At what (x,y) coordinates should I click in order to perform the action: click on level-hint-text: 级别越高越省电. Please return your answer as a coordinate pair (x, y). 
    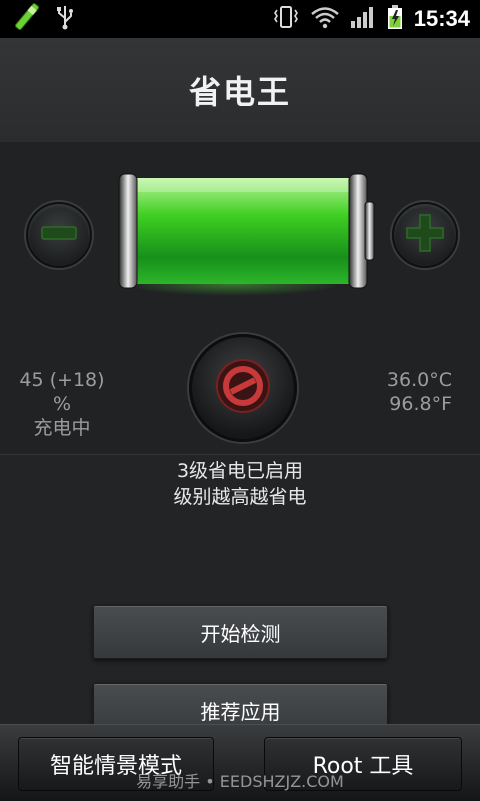
    Looking at the image, I should click on (240, 497).